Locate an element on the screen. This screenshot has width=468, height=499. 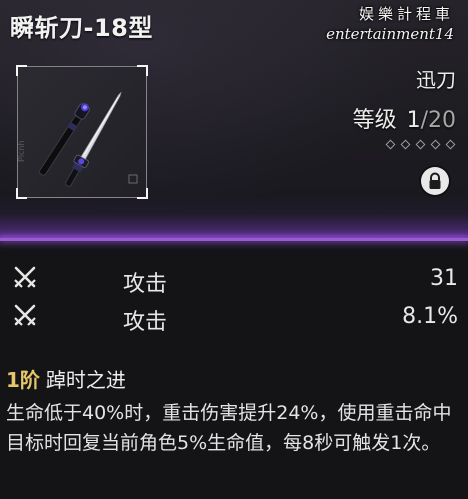
watermark-en: entertainment14 is located at coordinates (390, 34).